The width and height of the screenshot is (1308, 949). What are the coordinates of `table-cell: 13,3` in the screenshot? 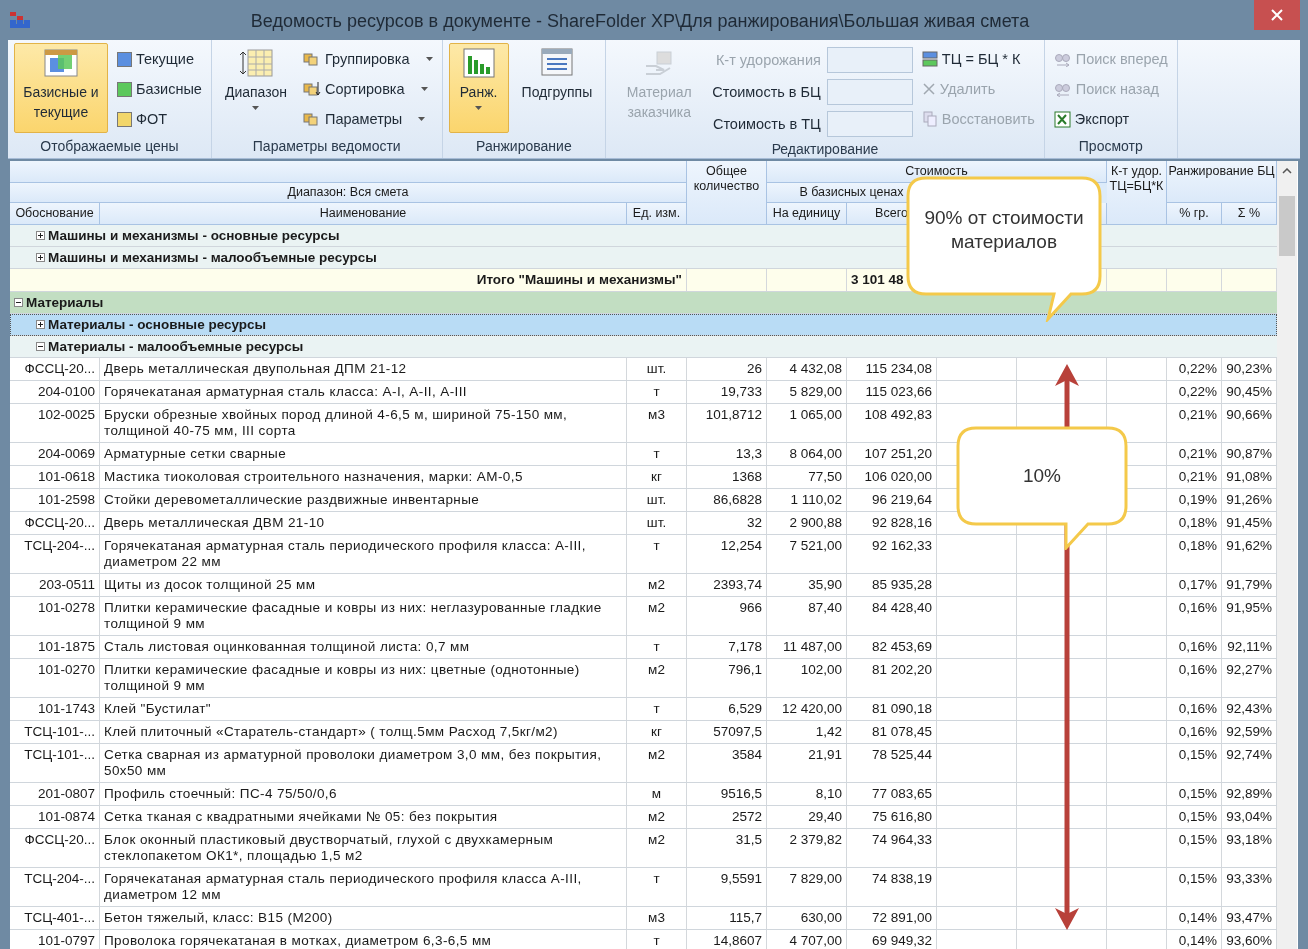 It's located at (727, 454).